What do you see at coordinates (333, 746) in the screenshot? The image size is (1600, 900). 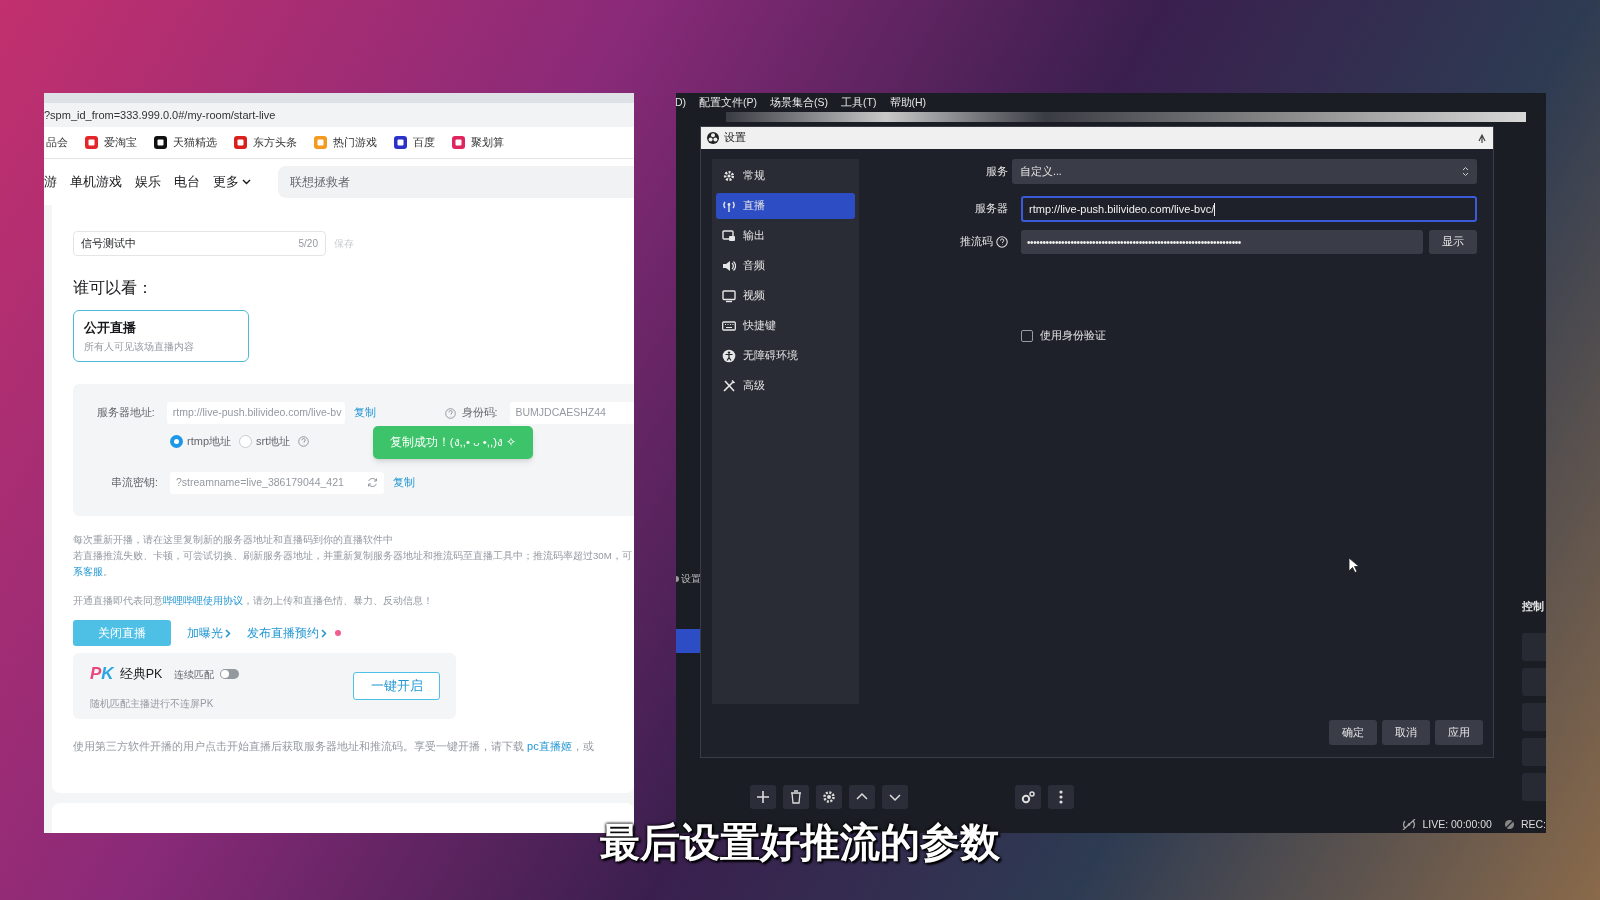 I see `footer-text: 使用第三方软件开播的用户点击开始直播后获取服务器地址和推流码。享受一键开播，请下载 pc直播姬，或` at bounding box center [333, 746].